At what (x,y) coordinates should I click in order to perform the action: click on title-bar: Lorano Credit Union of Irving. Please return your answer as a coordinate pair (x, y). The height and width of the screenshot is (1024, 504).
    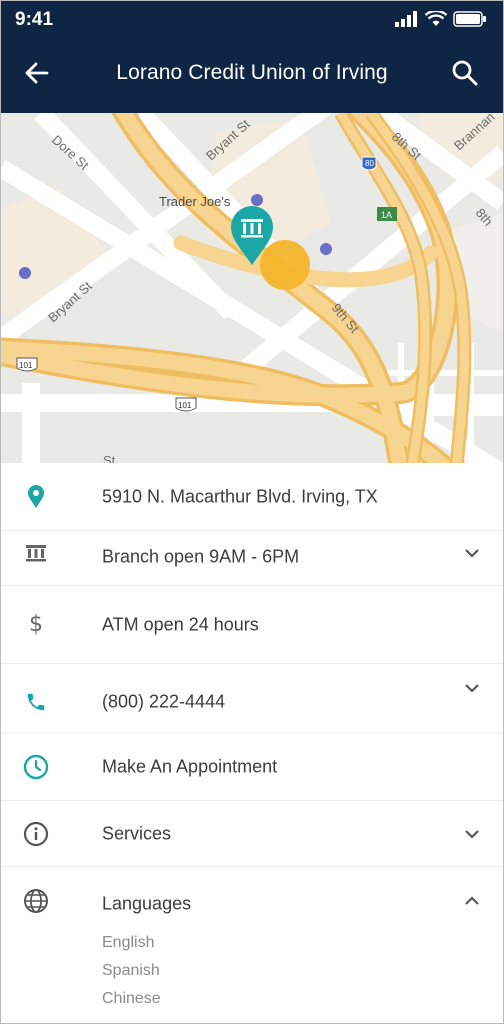
    Looking at the image, I should click on (252, 74).